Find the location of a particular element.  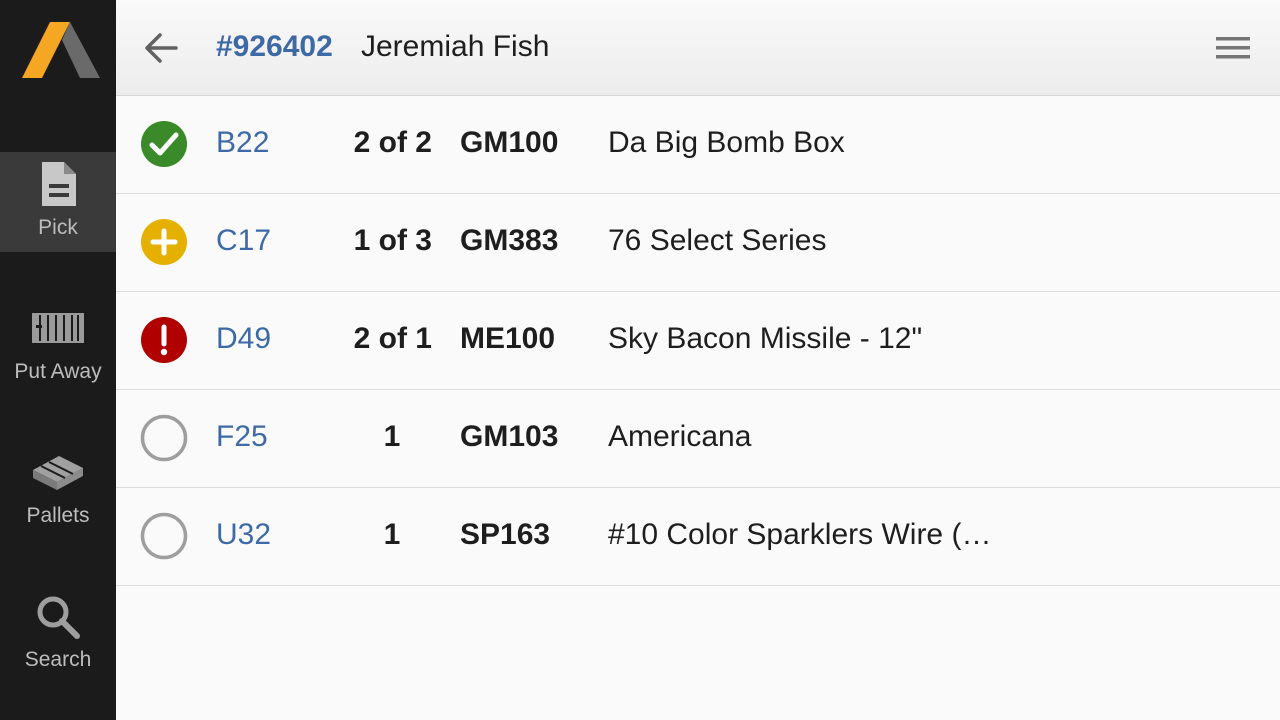

sidebar-item-search: Search is located at coordinates (58, 634).